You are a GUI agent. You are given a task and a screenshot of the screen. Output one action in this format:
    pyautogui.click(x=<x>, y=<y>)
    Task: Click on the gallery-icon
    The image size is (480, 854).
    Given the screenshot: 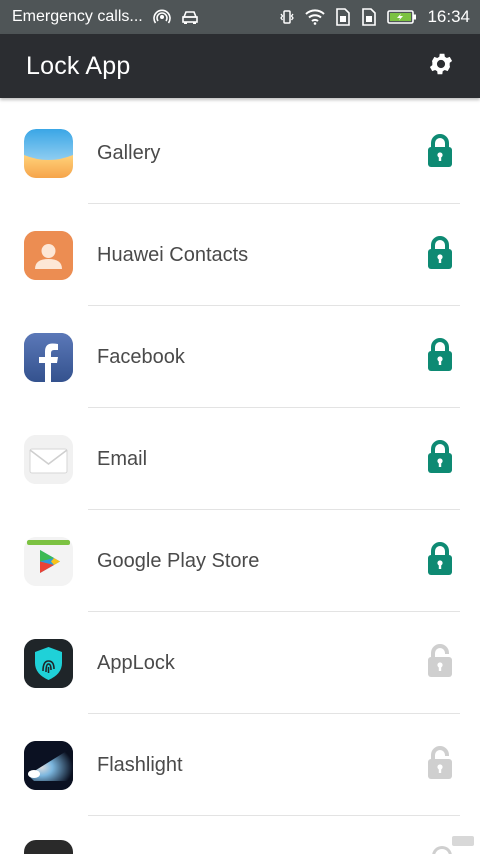 What is the action you would take?
    pyautogui.click(x=48, y=153)
    